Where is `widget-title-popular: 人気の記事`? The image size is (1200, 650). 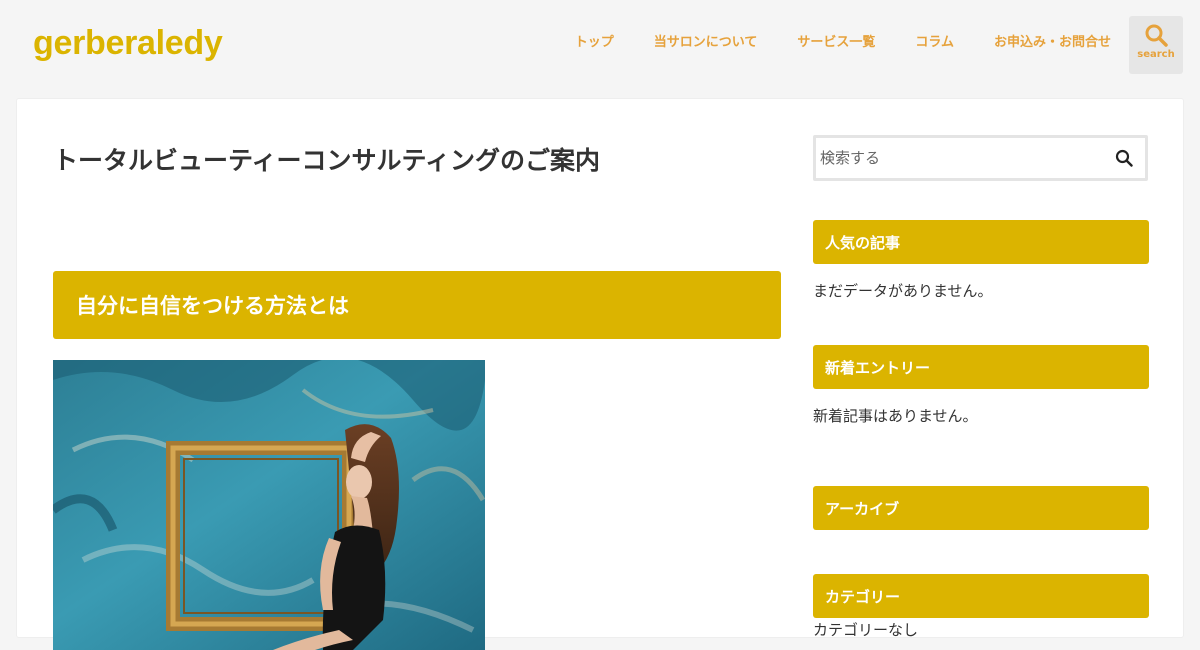 widget-title-popular: 人気の記事 is located at coordinates (981, 242).